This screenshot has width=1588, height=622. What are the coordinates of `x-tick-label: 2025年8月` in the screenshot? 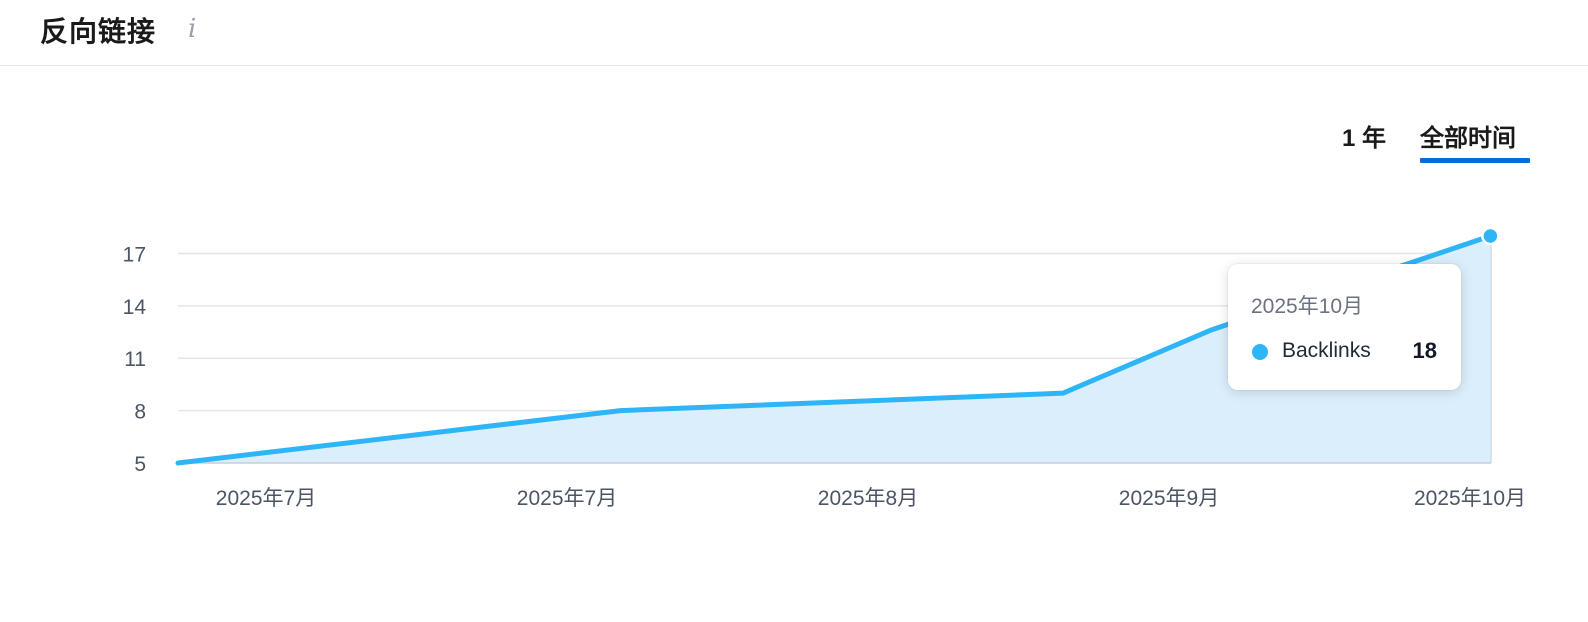 It's located at (868, 498).